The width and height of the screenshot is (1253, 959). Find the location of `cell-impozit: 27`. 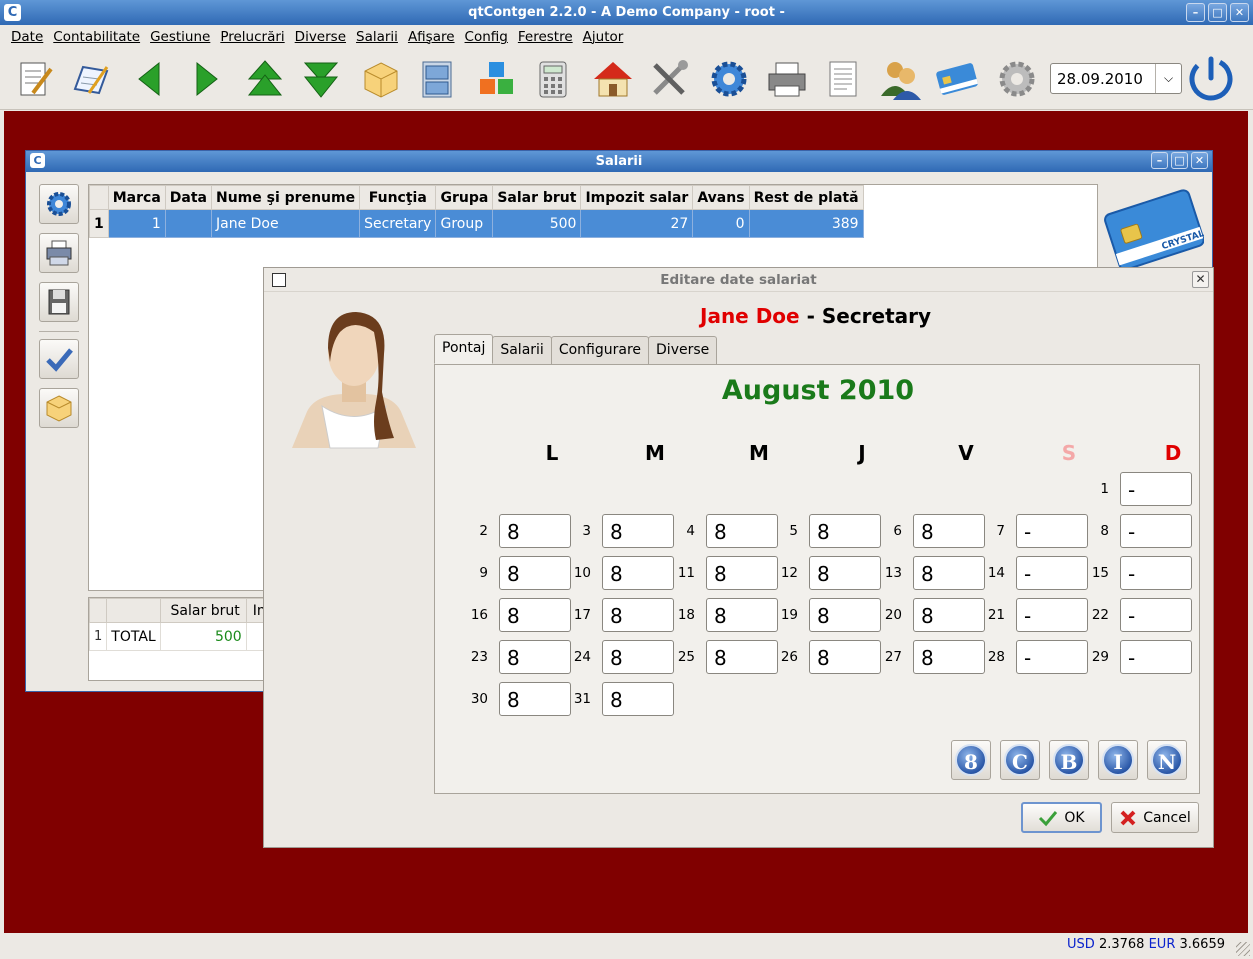

cell-impozit: 27 is located at coordinates (637, 223).